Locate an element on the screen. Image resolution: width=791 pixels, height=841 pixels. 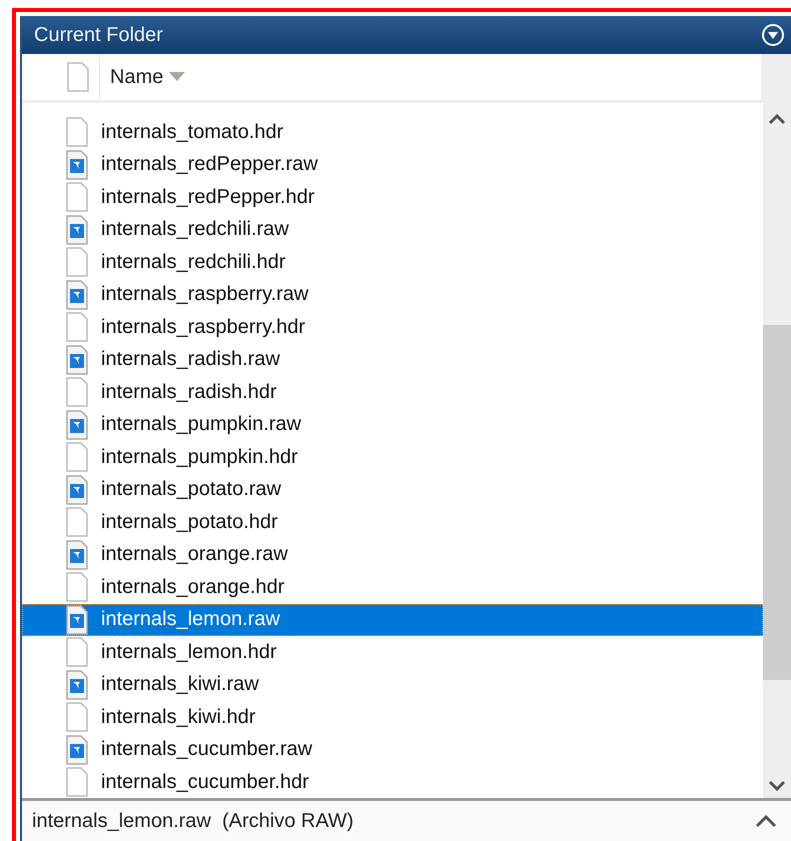
file-row: internals_kiwi.raw is located at coordinates (392, 684).